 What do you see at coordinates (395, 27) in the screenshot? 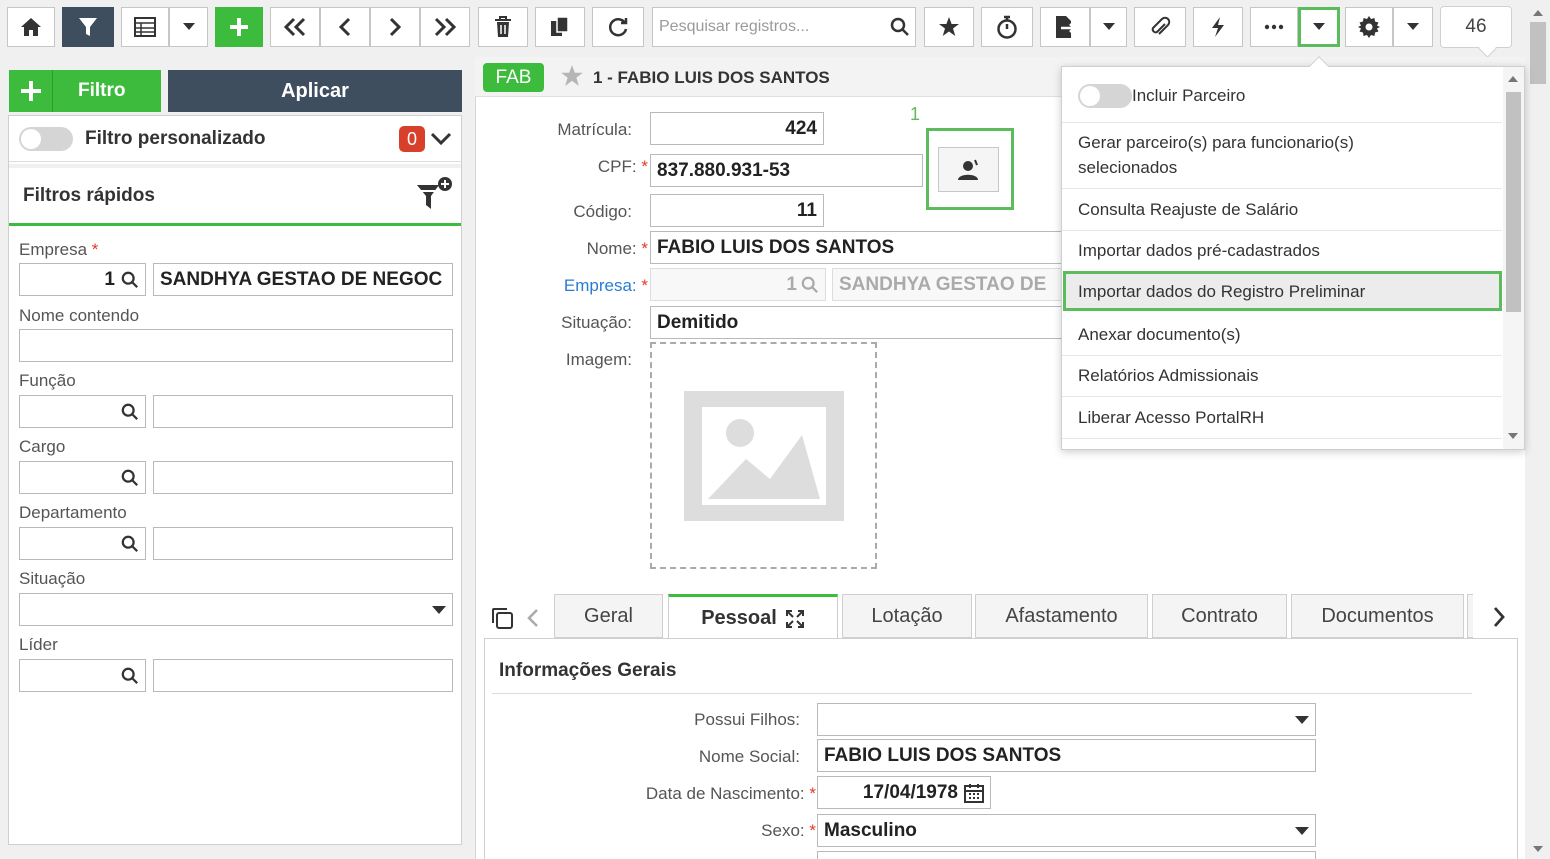
I see `next-record-button` at bounding box center [395, 27].